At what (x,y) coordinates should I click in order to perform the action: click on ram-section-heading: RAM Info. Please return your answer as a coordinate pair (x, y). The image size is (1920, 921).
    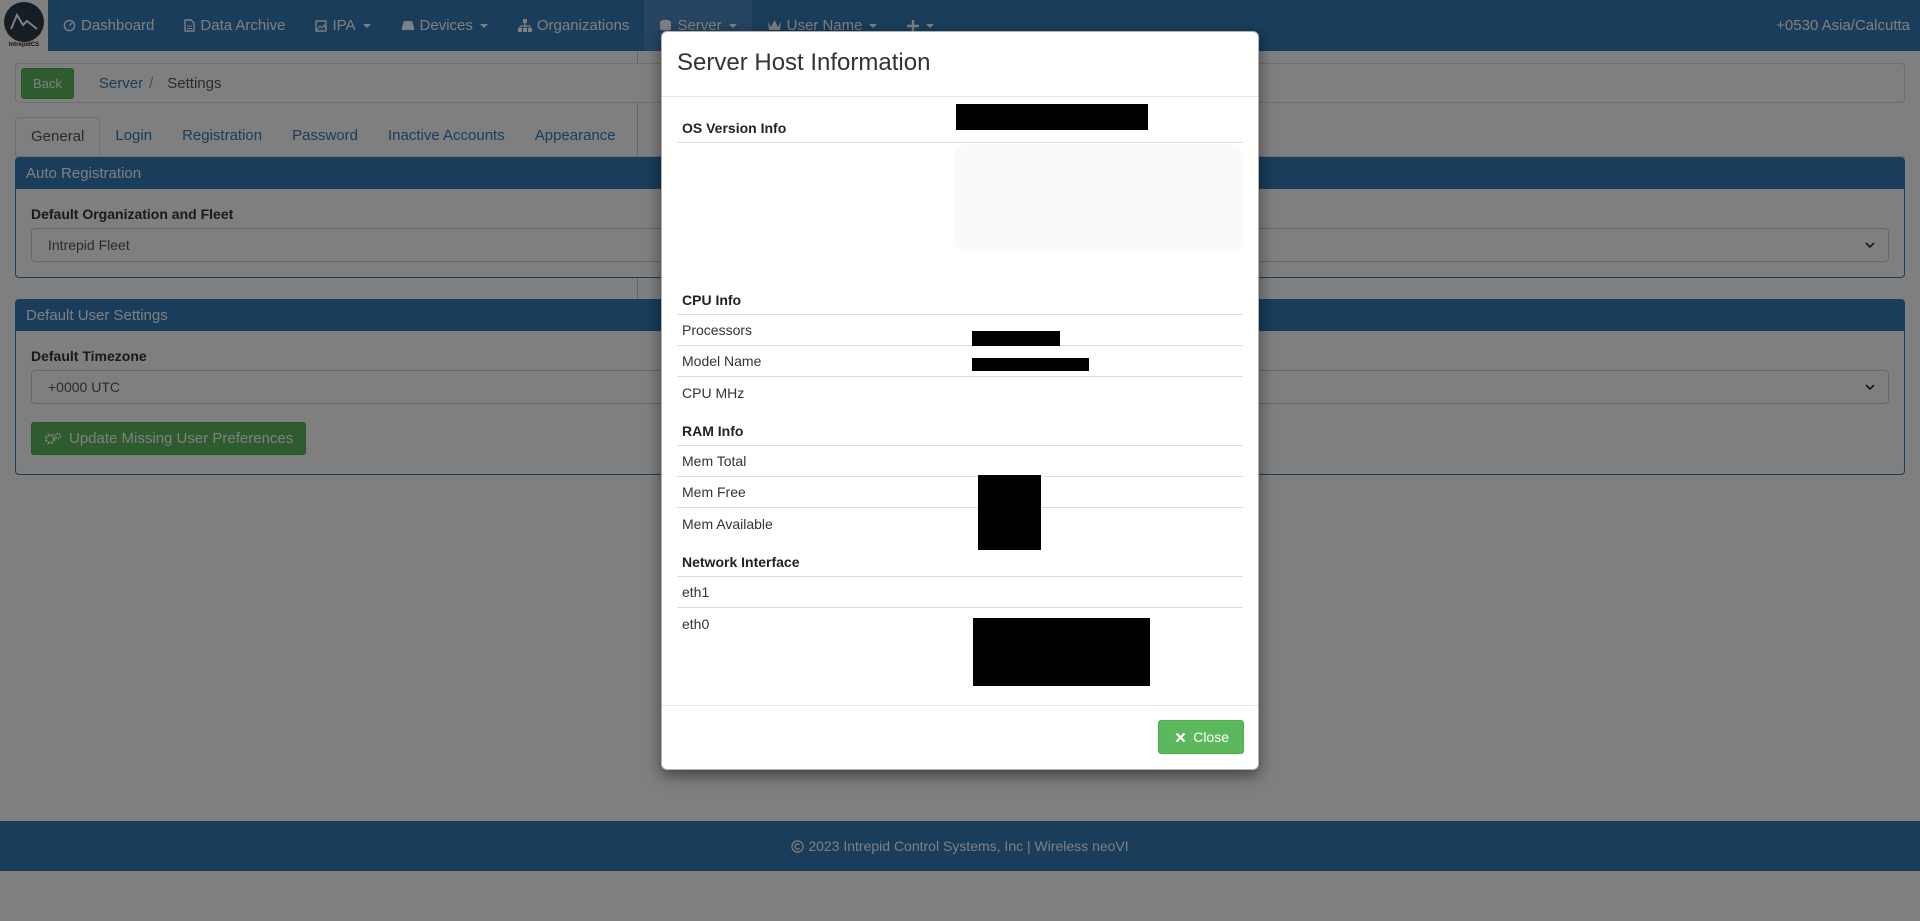
    Looking at the image, I should click on (960, 427).